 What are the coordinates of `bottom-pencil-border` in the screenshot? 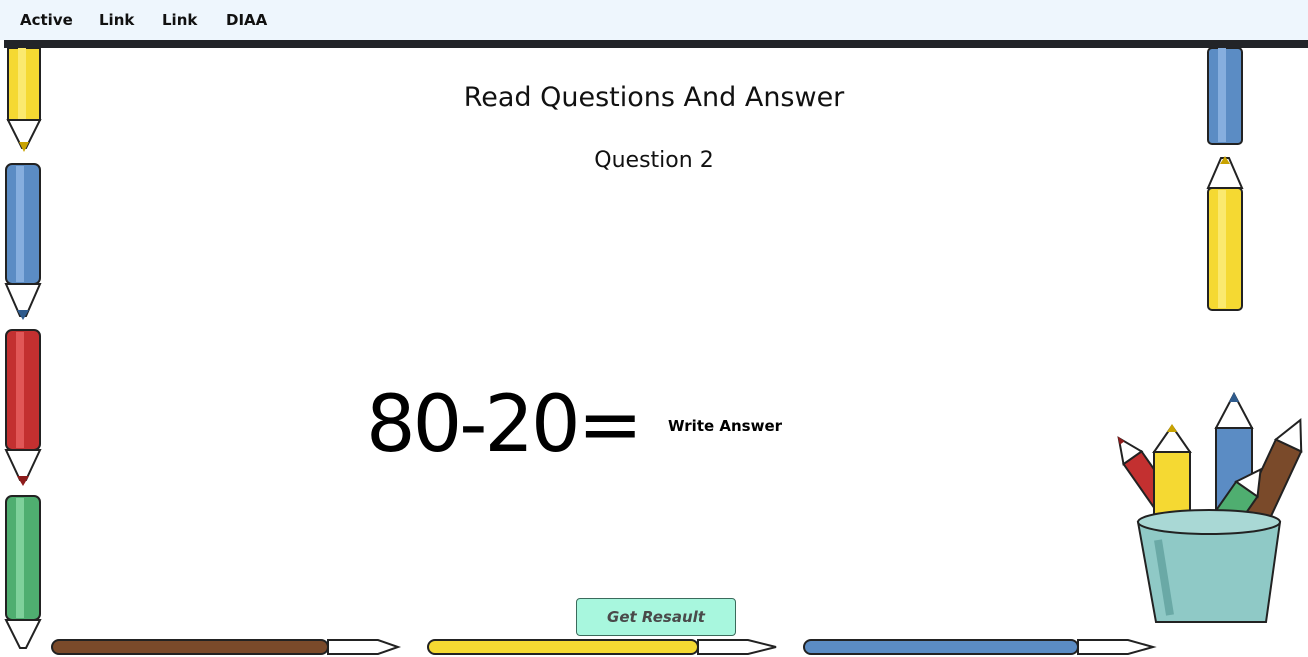 It's located at (604, 647).